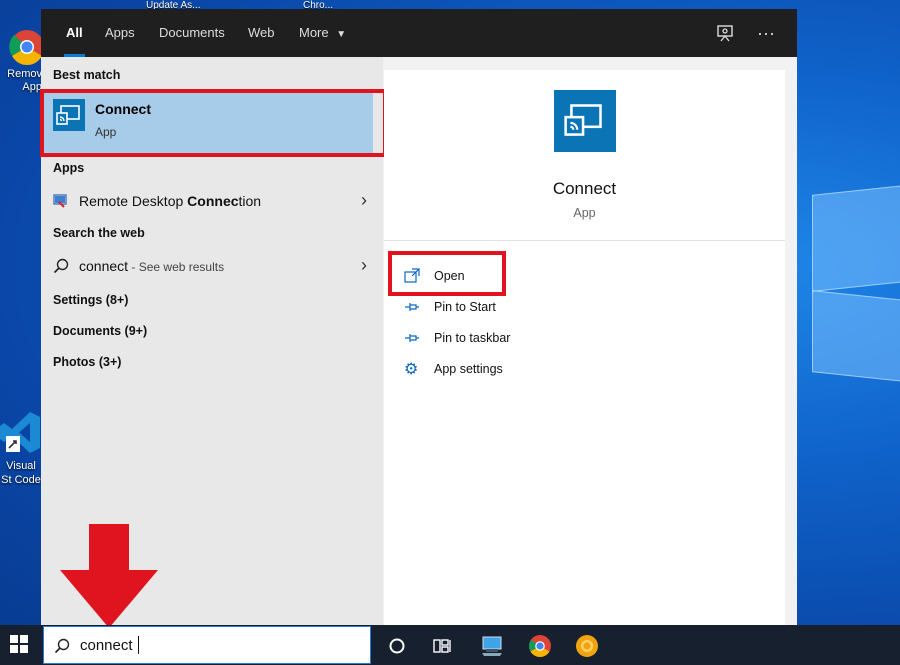  What do you see at coordinates (120, 33) in the screenshot?
I see `tab-apps: Apps` at bounding box center [120, 33].